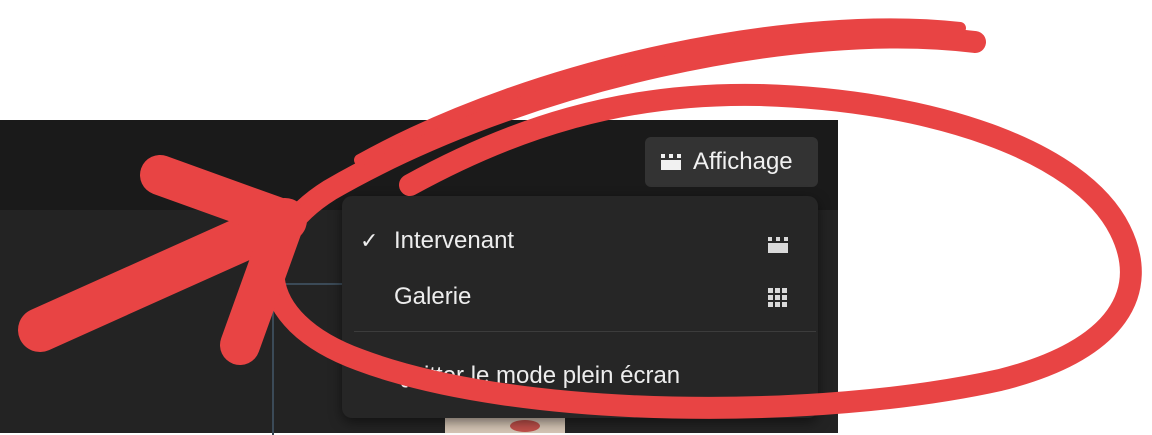 The image size is (1152, 435). What do you see at coordinates (433, 296) in the screenshot?
I see `menu-item-label: Galerie` at bounding box center [433, 296].